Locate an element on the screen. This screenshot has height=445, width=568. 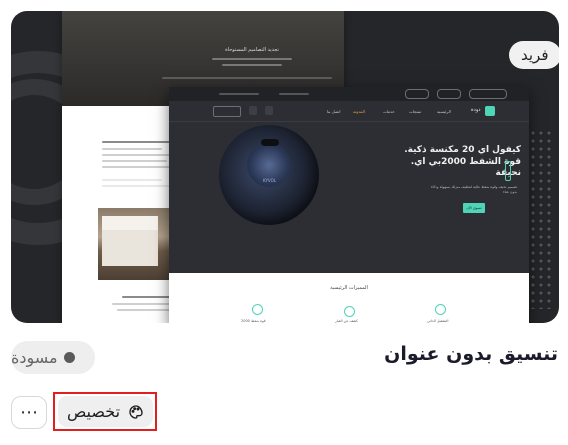
feature-label: قوة شفط 2000 is located at coordinates (253, 321).